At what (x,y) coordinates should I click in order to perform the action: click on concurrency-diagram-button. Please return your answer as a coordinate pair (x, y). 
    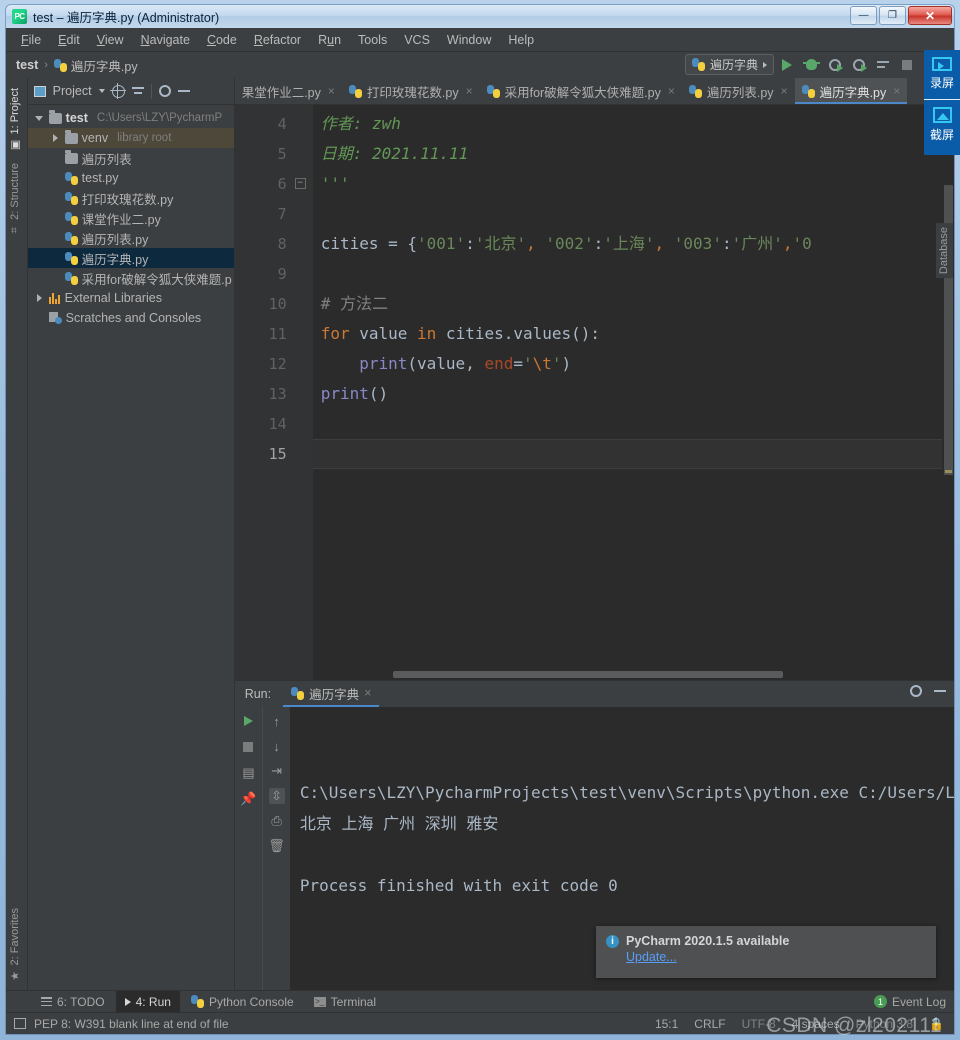
    Looking at the image, I should click on (883, 64).